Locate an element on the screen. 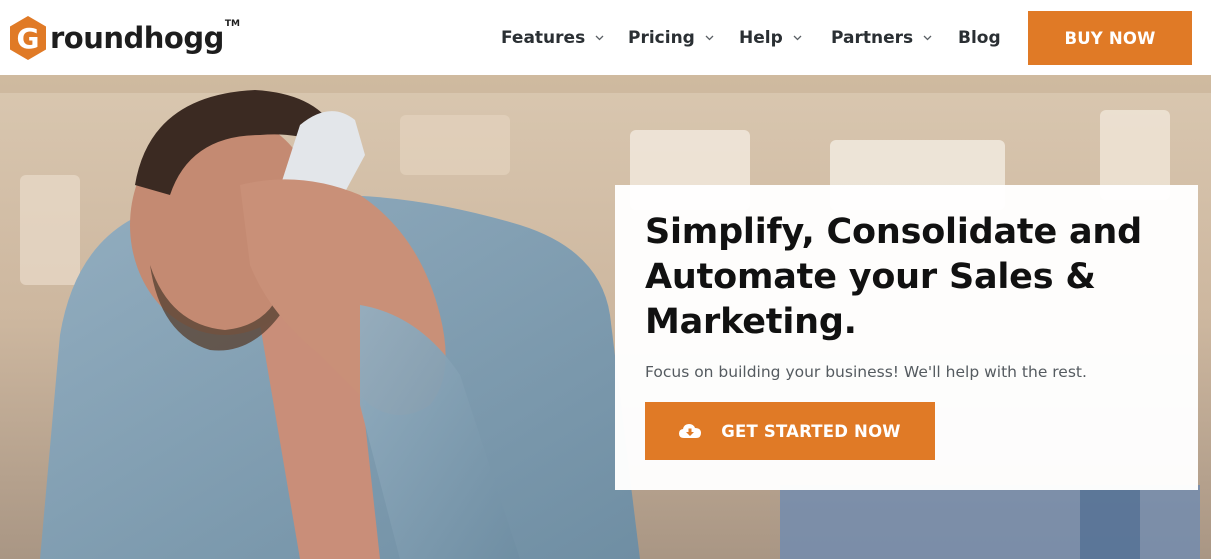 This screenshot has width=1211, height=559. cloud-download-icon is located at coordinates (690, 431).